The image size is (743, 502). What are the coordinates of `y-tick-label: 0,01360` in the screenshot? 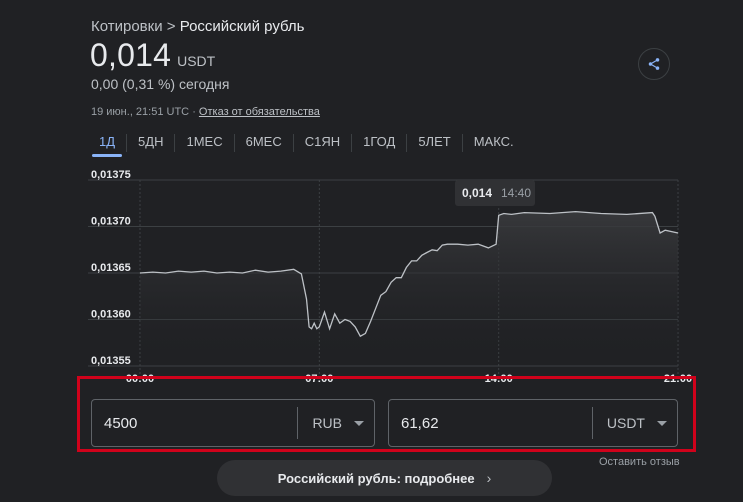 It's located at (111, 315).